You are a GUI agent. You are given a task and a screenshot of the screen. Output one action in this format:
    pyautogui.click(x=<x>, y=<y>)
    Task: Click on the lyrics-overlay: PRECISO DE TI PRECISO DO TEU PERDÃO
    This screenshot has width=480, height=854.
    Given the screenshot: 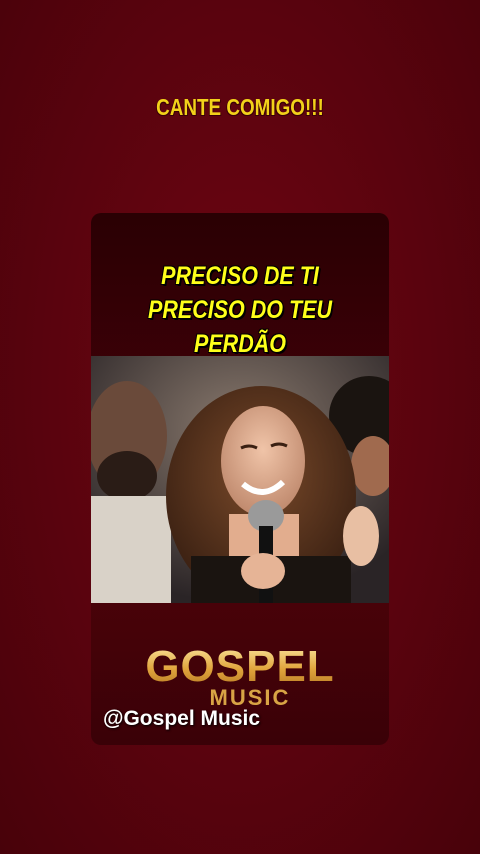 What is the action you would take?
    pyautogui.click(x=240, y=310)
    